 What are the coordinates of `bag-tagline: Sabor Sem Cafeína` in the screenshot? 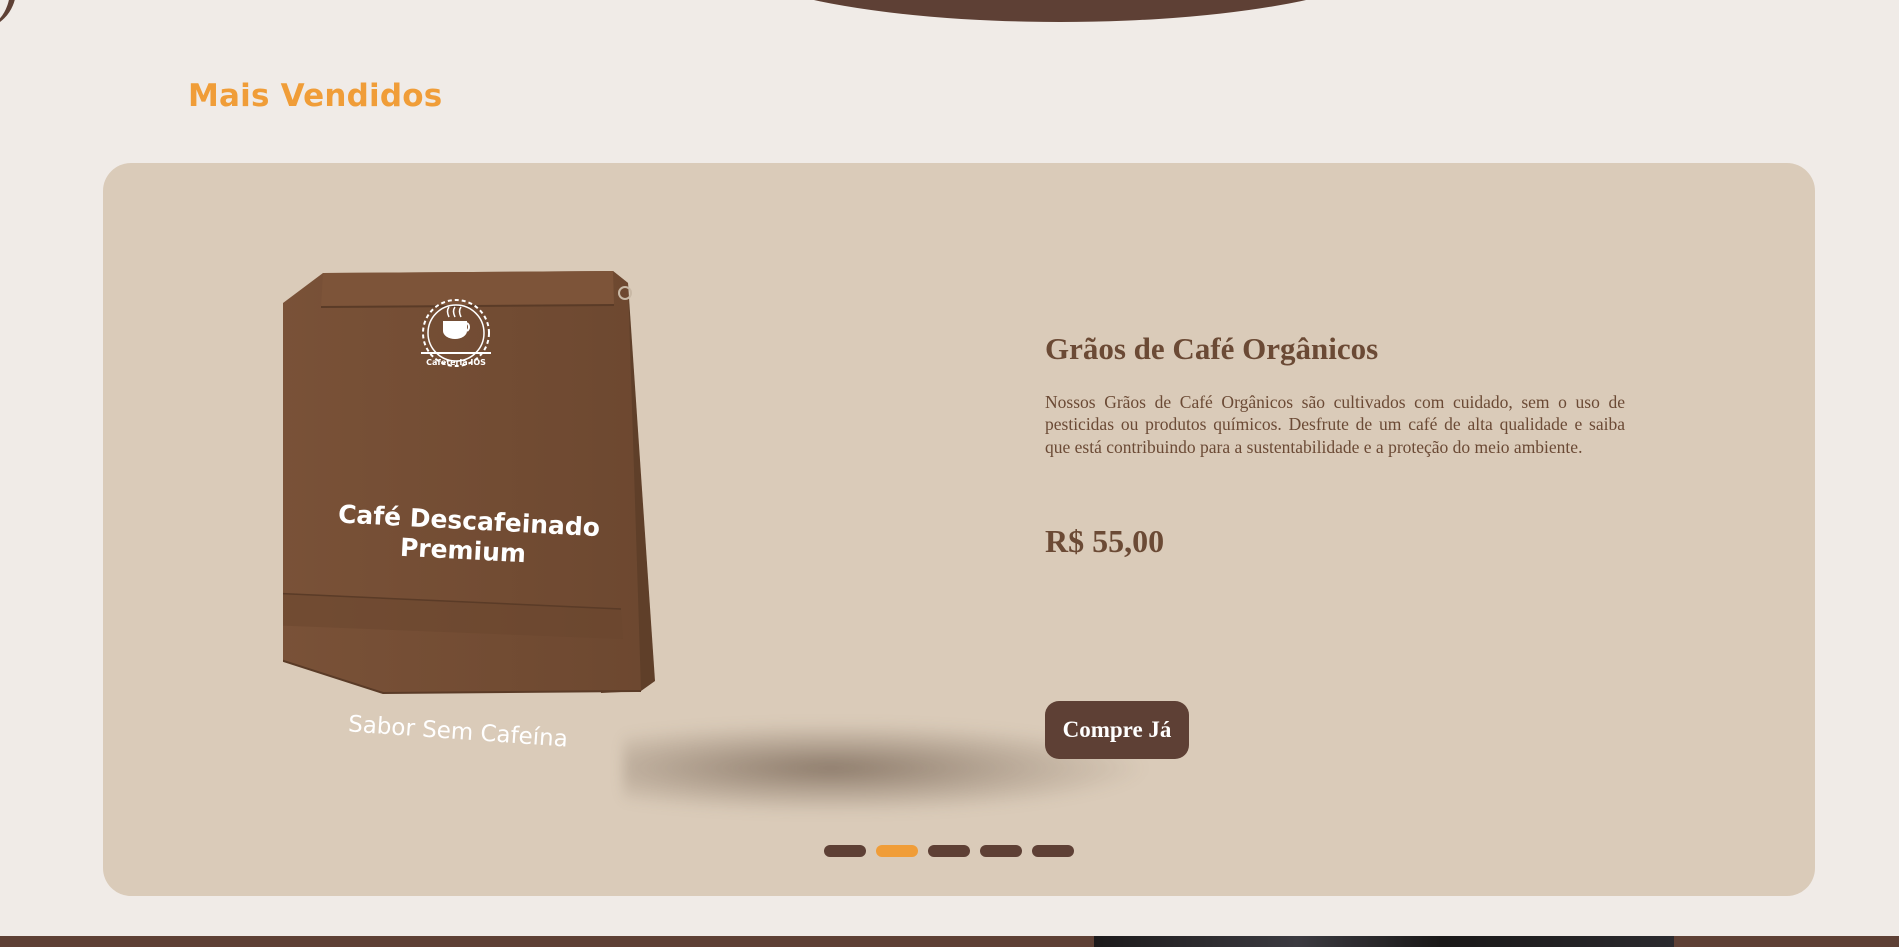 It's located at (458, 732).